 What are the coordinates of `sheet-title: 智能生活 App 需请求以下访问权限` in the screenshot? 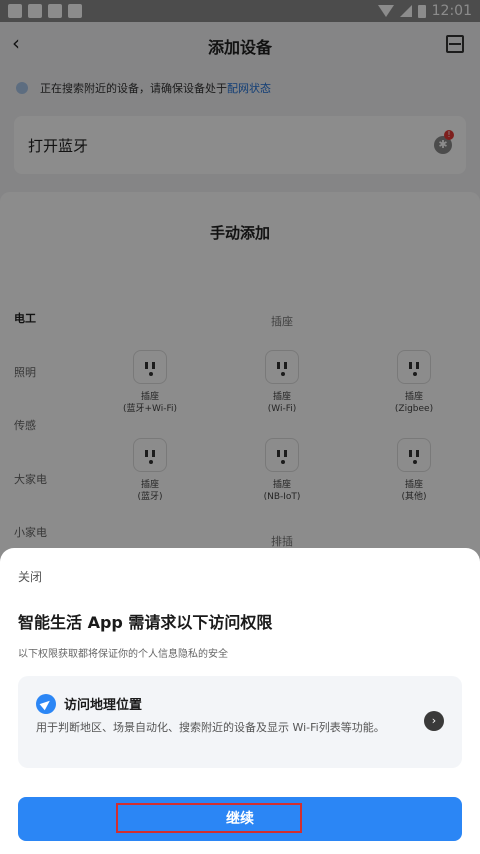 It's located at (145, 622).